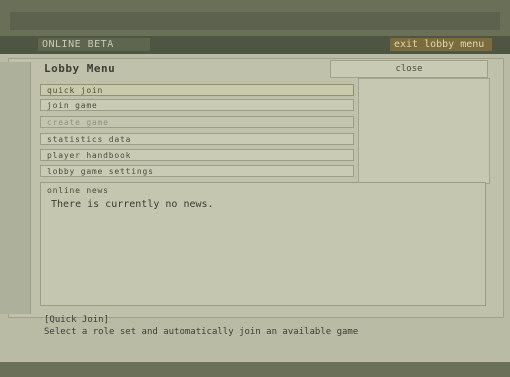 This screenshot has width=510, height=377. I want to click on close-button: close, so click(409, 69).